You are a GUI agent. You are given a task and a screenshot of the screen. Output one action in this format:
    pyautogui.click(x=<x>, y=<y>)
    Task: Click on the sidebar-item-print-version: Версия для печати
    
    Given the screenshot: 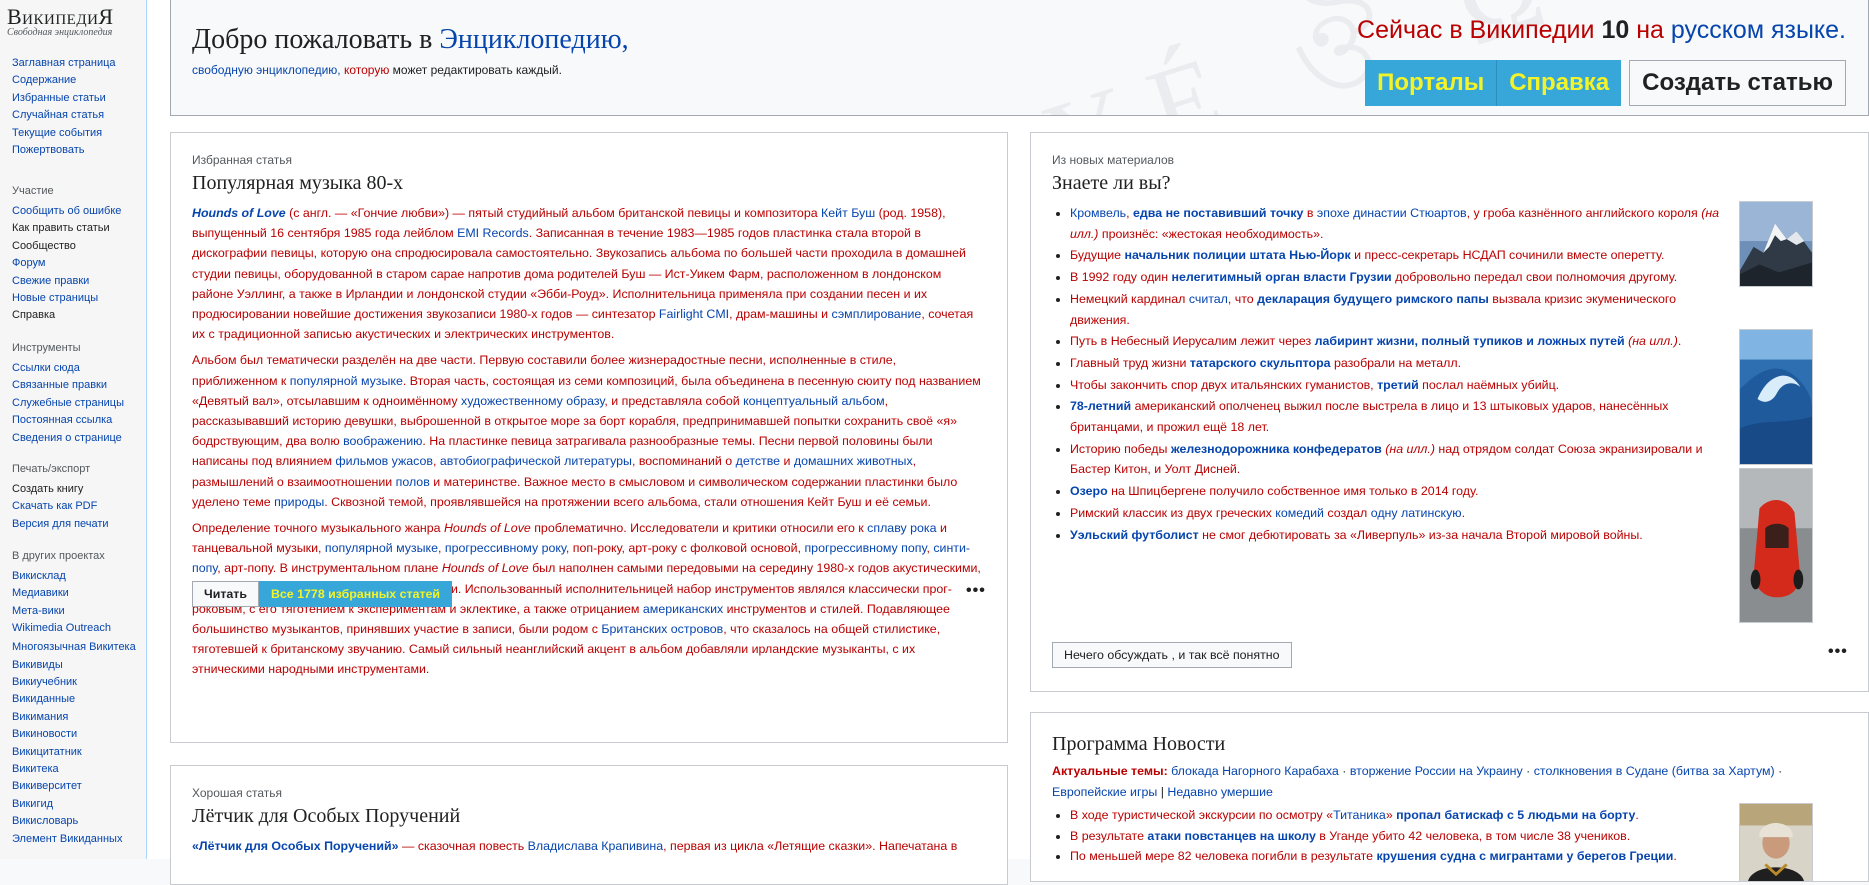 What is the action you would take?
    pyautogui.click(x=77, y=524)
    